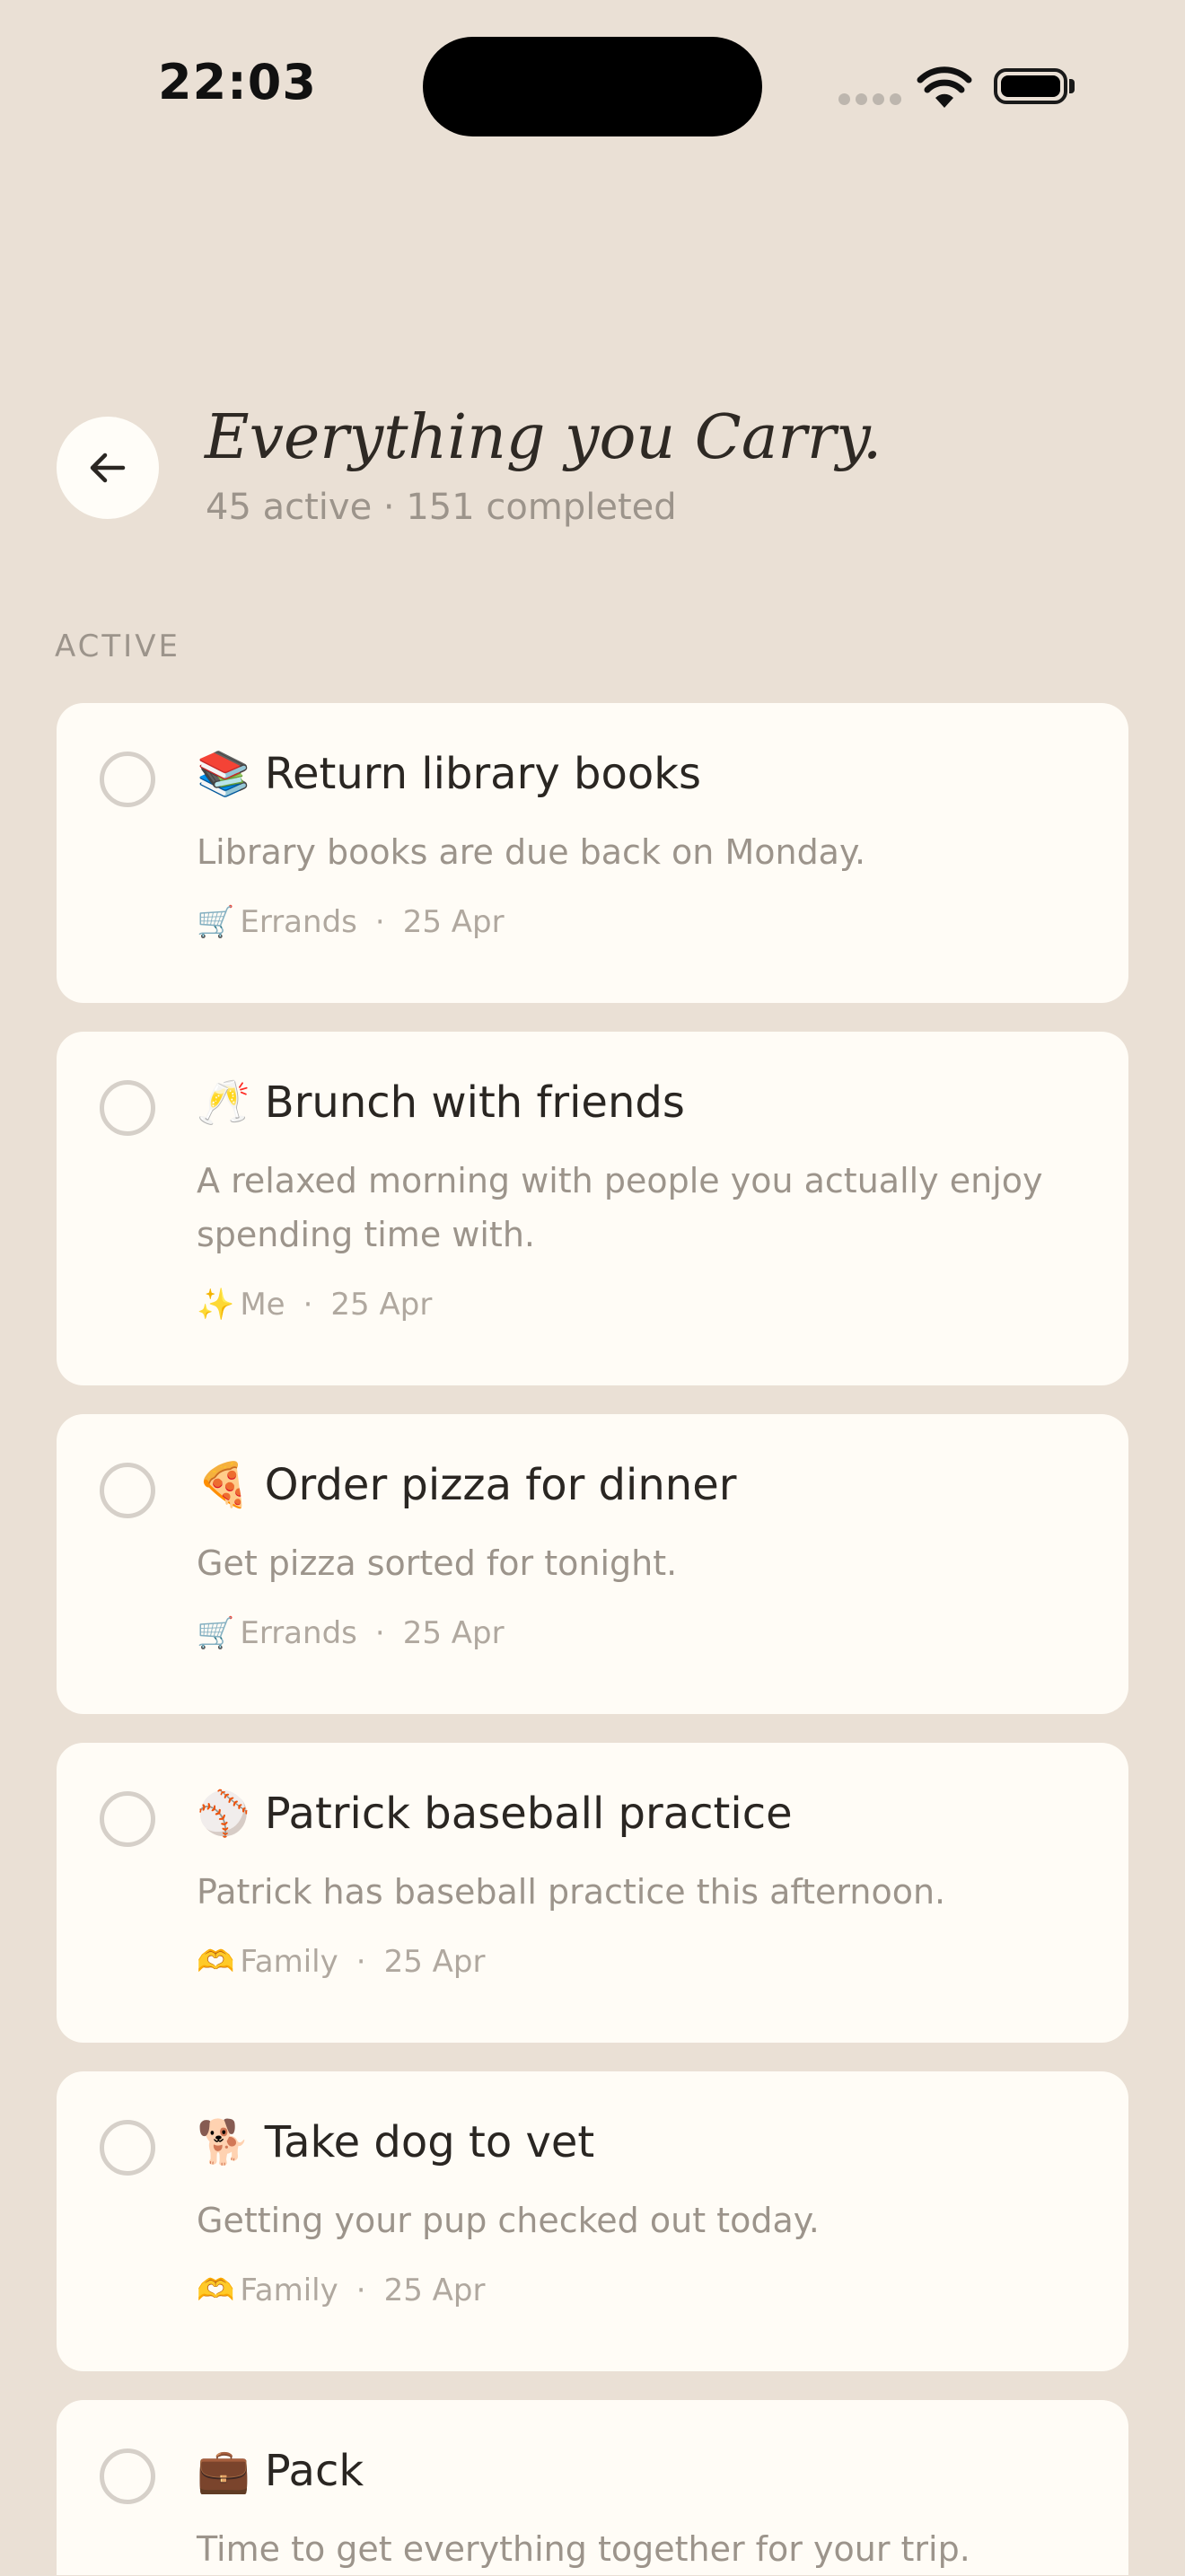 Image resolution: width=1185 pixels, height=2576 pixels. What do you see at coordinates (237, 82) in the screenshot?
I see `status-time: 22:03` at bounding box center [237, 82].